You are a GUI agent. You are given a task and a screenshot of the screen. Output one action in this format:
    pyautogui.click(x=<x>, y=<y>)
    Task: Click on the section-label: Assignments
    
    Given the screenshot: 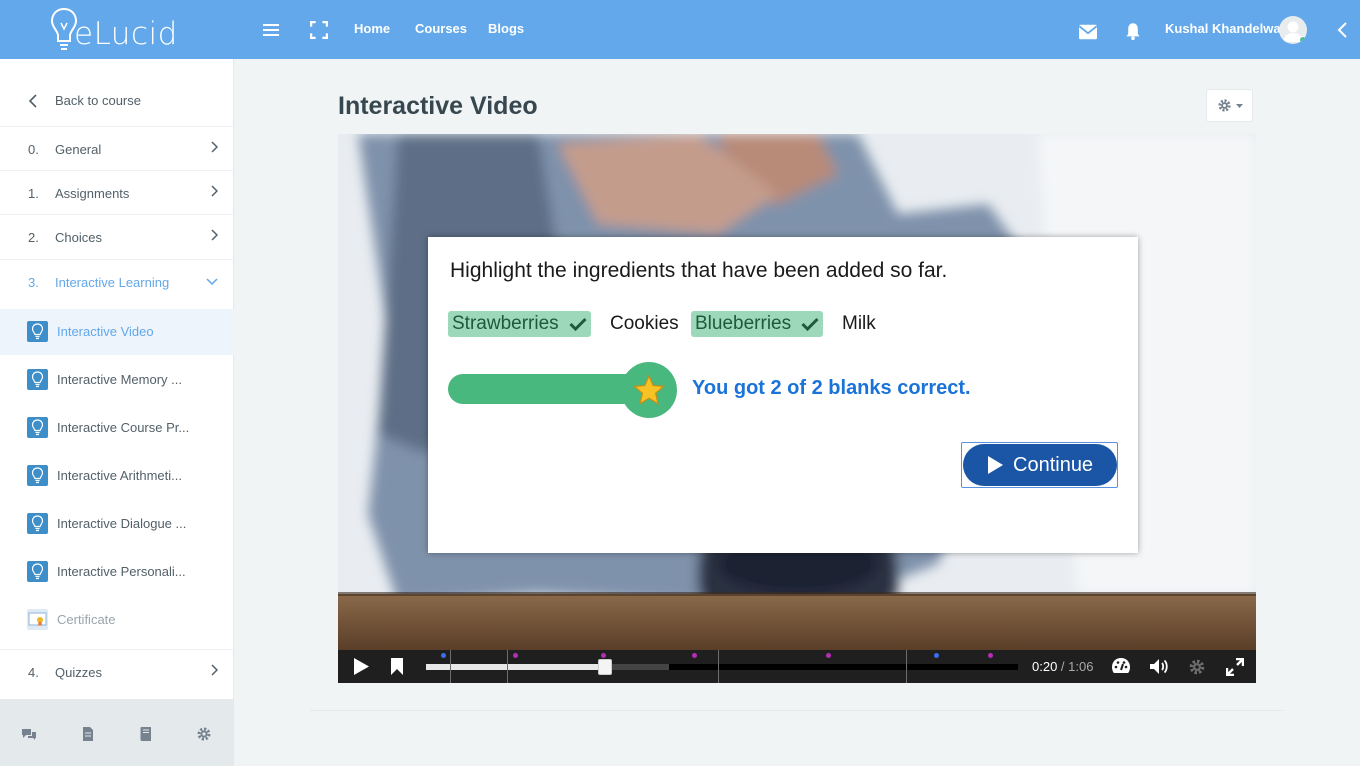 What is the action you would take?
    pyautogui.click(x=92, y=193)
    